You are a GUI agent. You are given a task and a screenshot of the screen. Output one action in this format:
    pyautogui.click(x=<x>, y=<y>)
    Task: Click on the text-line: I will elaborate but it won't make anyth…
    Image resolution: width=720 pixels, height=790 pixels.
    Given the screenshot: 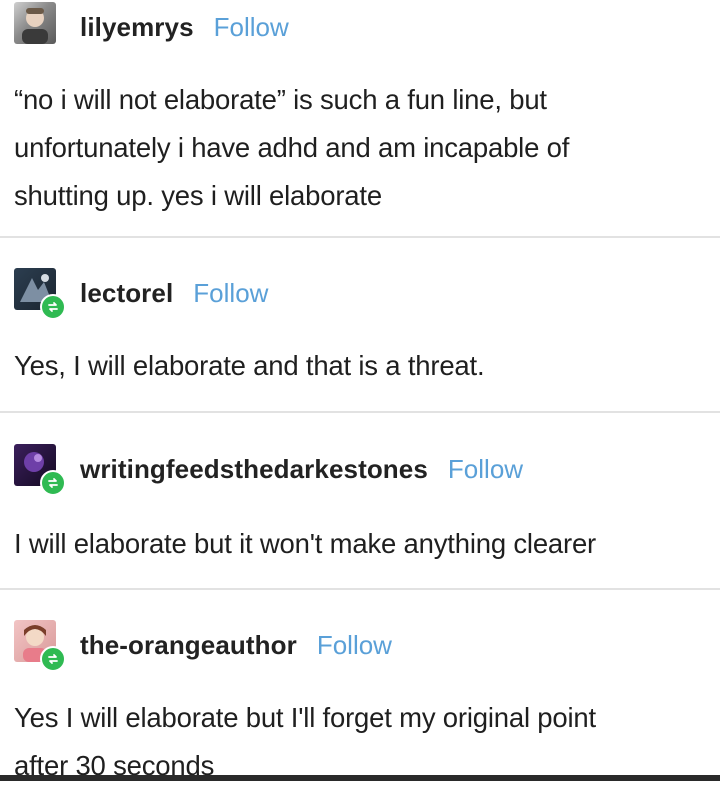 What is the action you would take?
    pyautogui.click(x=305, y=543)
    